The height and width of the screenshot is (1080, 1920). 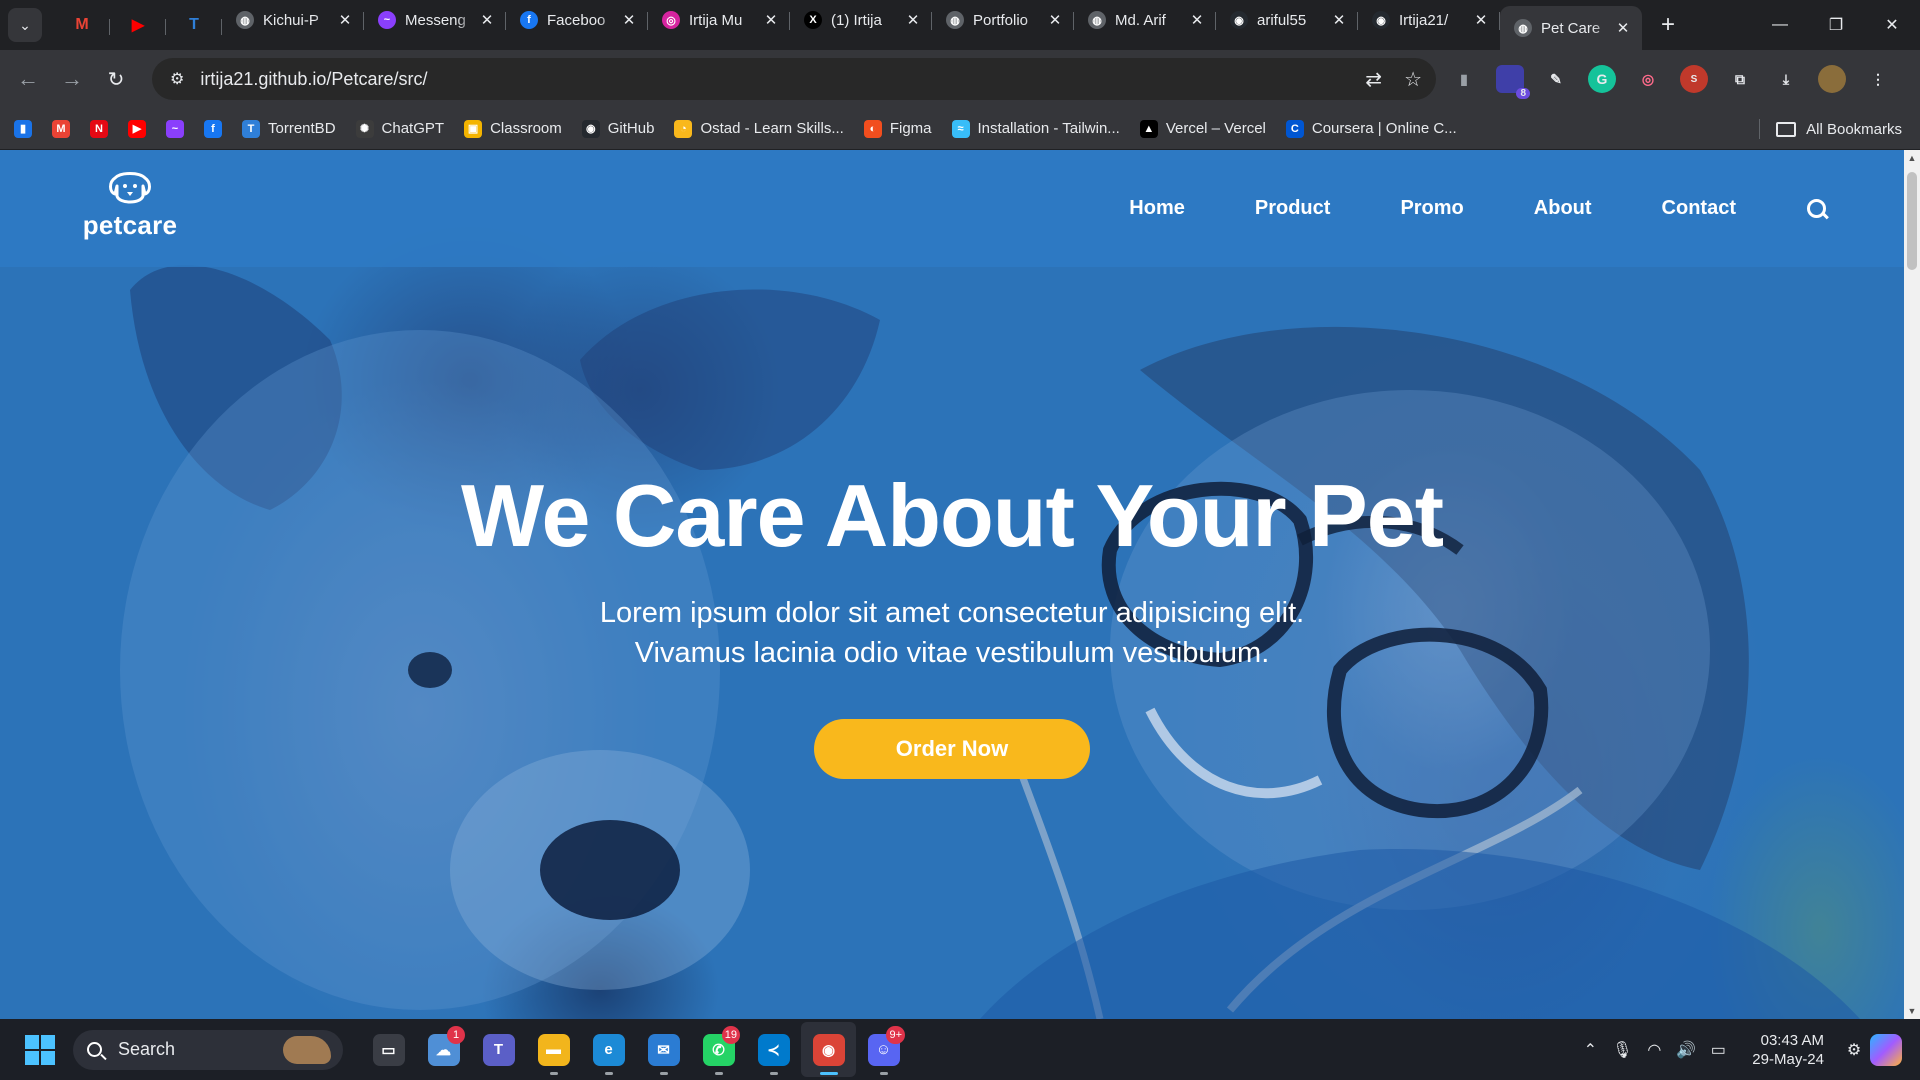 What do you see at coordinates (177, 79) in the screenshot?
I see `site-info-icon: ⚙` at bounding box center [177, 79].